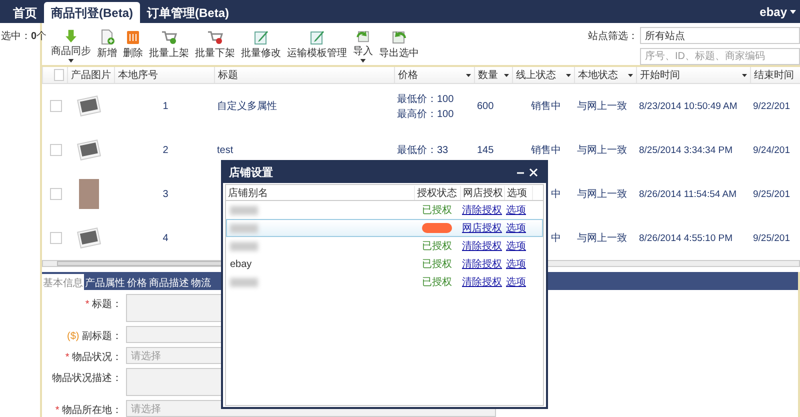 The height and width of the screenshot is (417, 800). What do you see at coordinates (165, 106) in the screenshot?
I see `table-cell: 1` at bounding box center [165, 106].